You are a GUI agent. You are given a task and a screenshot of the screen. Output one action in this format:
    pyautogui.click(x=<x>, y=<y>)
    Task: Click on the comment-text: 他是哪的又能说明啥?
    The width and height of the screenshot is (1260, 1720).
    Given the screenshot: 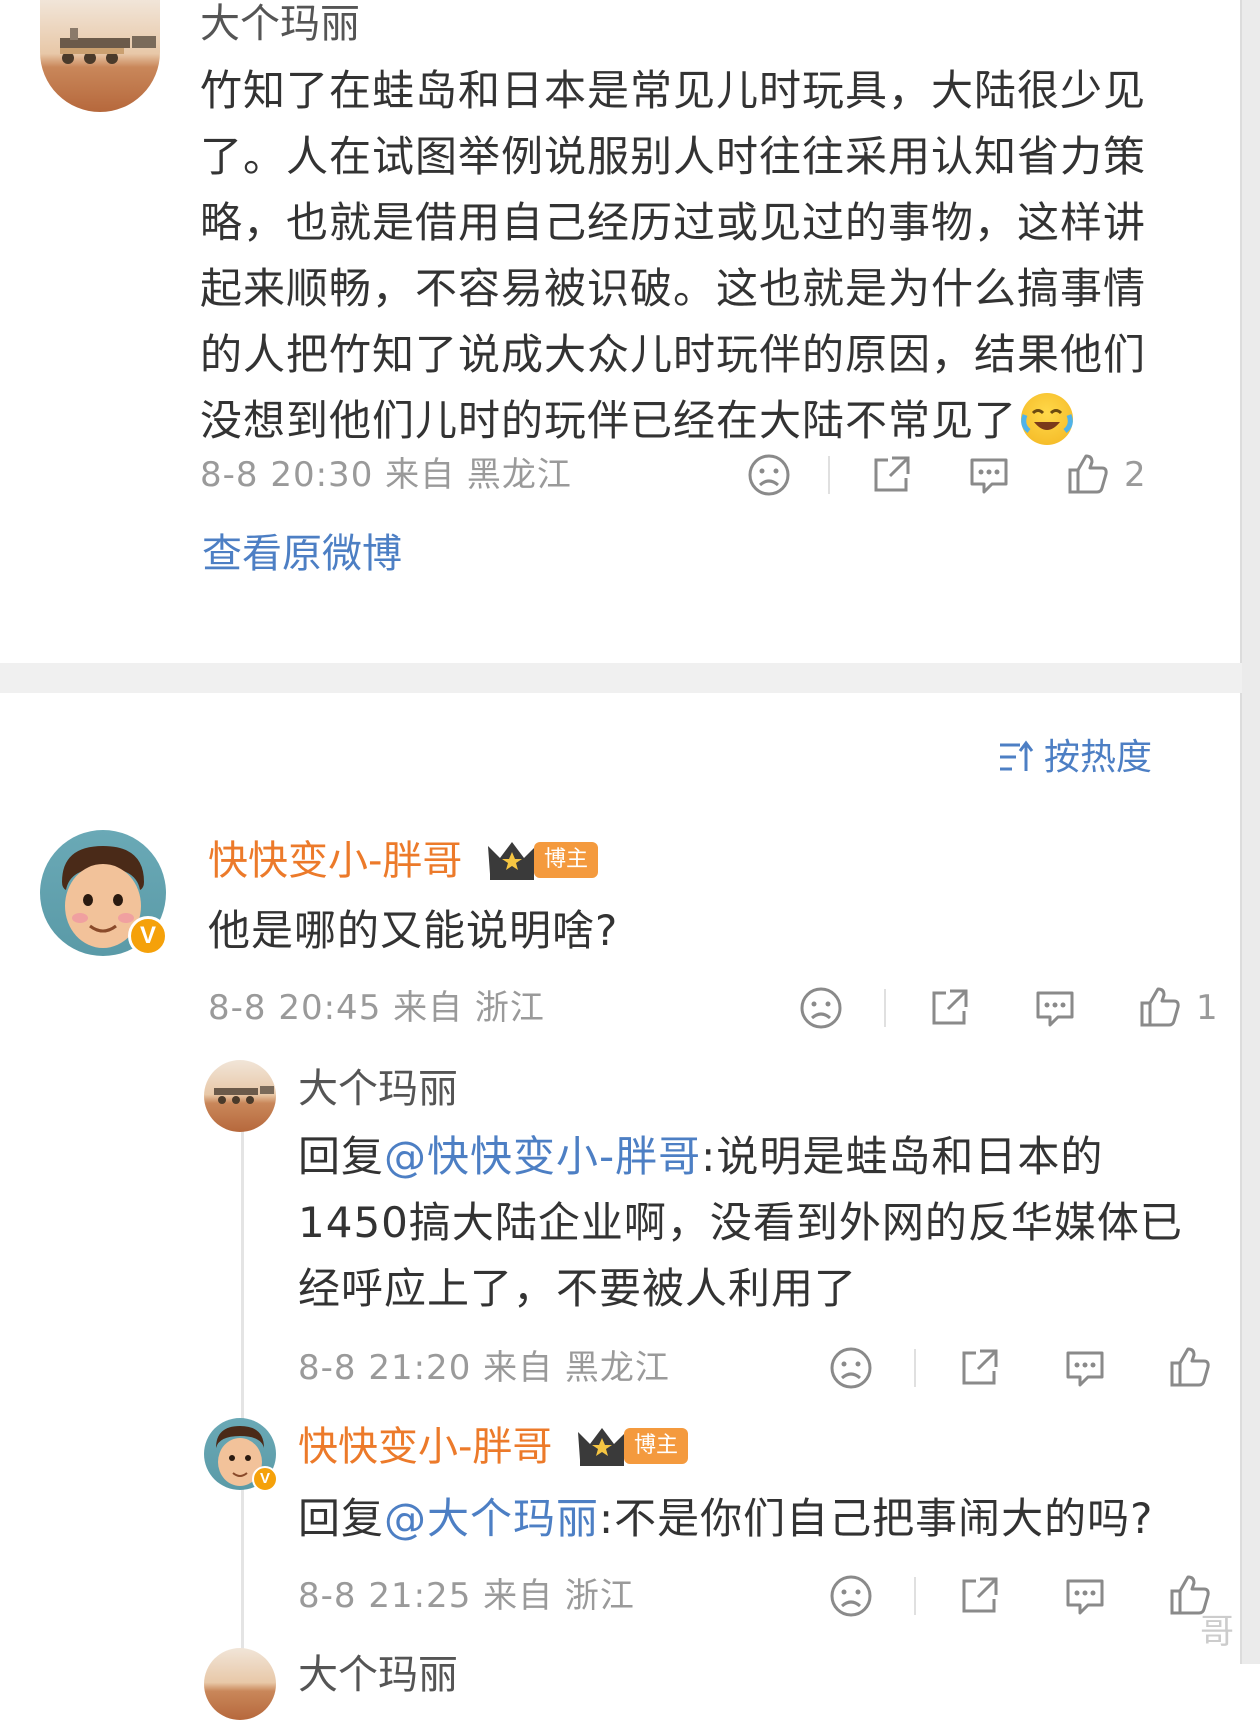 What is the action you would take?
    pyautogui.click(x=413, y=930)
    